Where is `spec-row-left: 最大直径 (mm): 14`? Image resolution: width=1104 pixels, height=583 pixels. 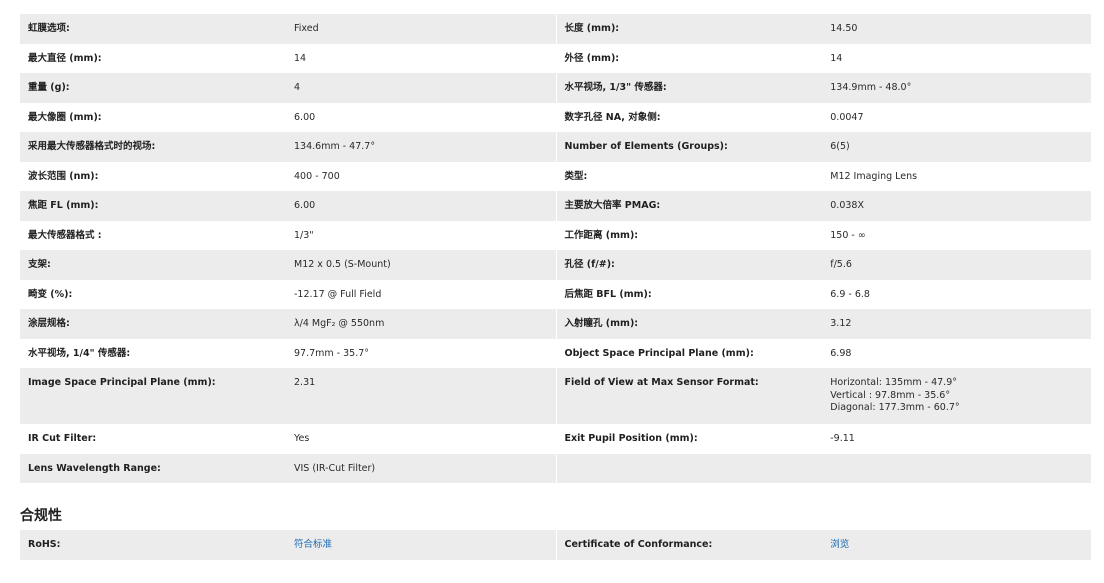
spec-row-left: 最大直径 (mm): 14 is located at coordinates (288, 59).